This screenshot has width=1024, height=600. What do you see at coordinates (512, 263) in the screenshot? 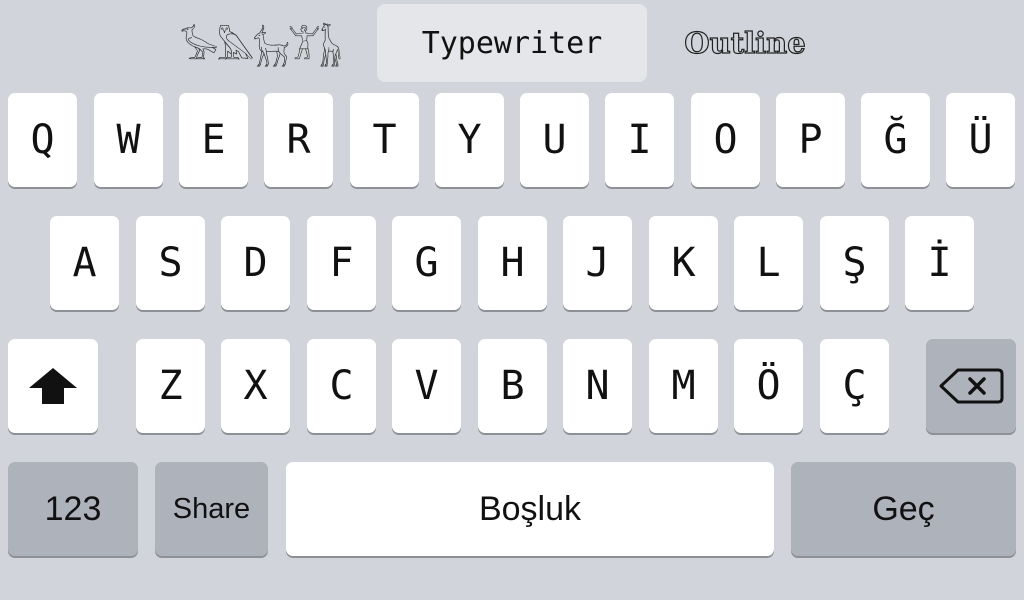
I see `key-h: H` at bounding box center [512, 263].